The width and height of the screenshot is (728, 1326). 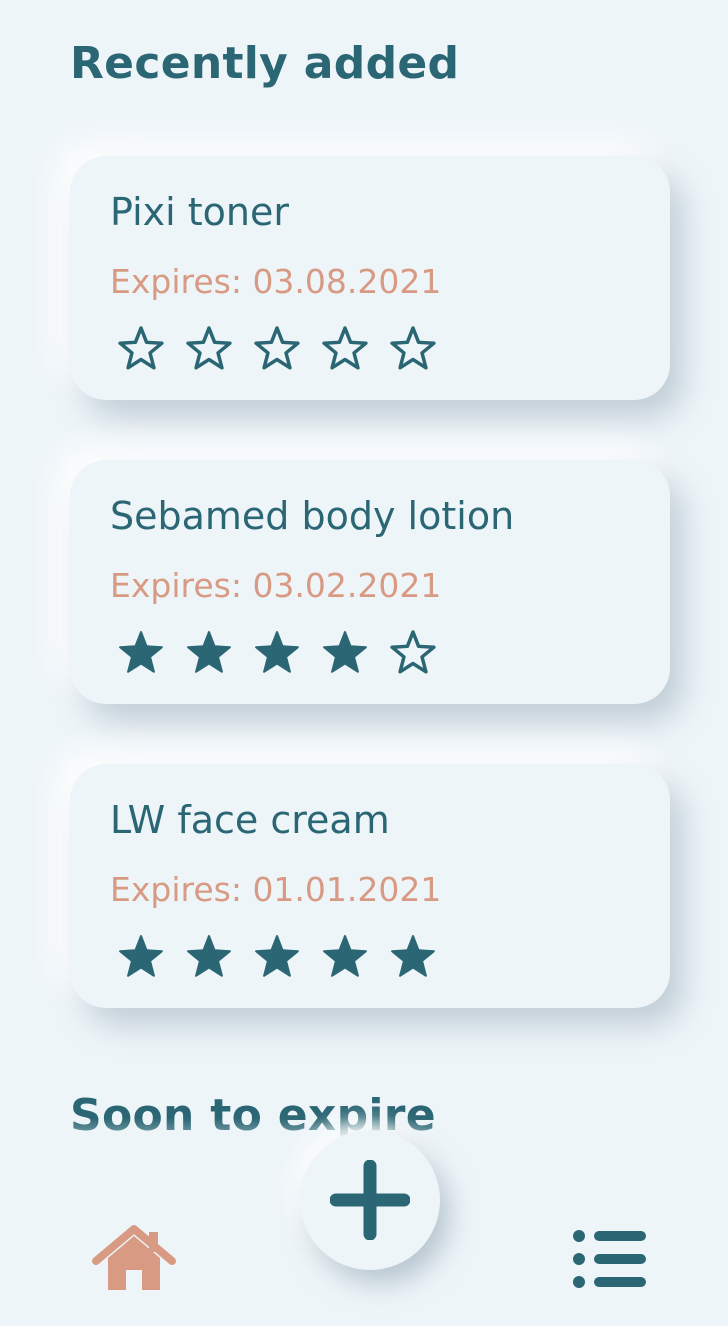 I want to click on home-icon, so click(x=134, y=1259).